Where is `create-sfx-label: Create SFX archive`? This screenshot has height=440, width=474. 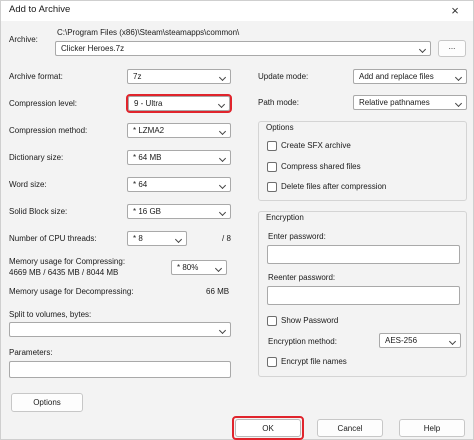 create-sfx-label: Create SFX archive is located at coordinates (316, 145).